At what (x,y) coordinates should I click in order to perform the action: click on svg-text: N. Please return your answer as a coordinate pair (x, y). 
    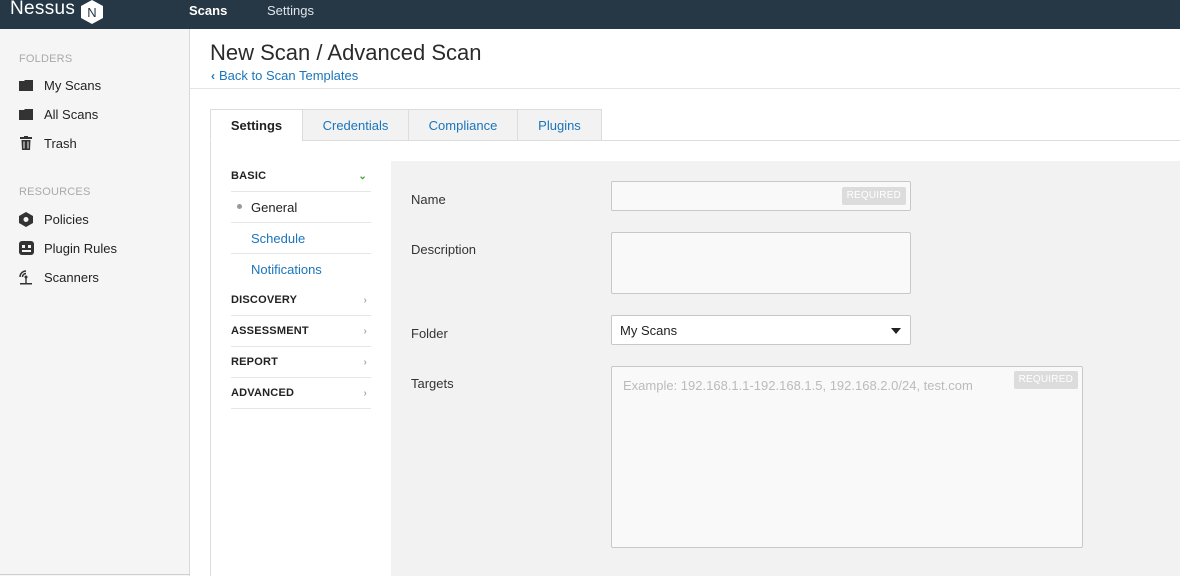
    Looking at the image, I should click on (91, 12).